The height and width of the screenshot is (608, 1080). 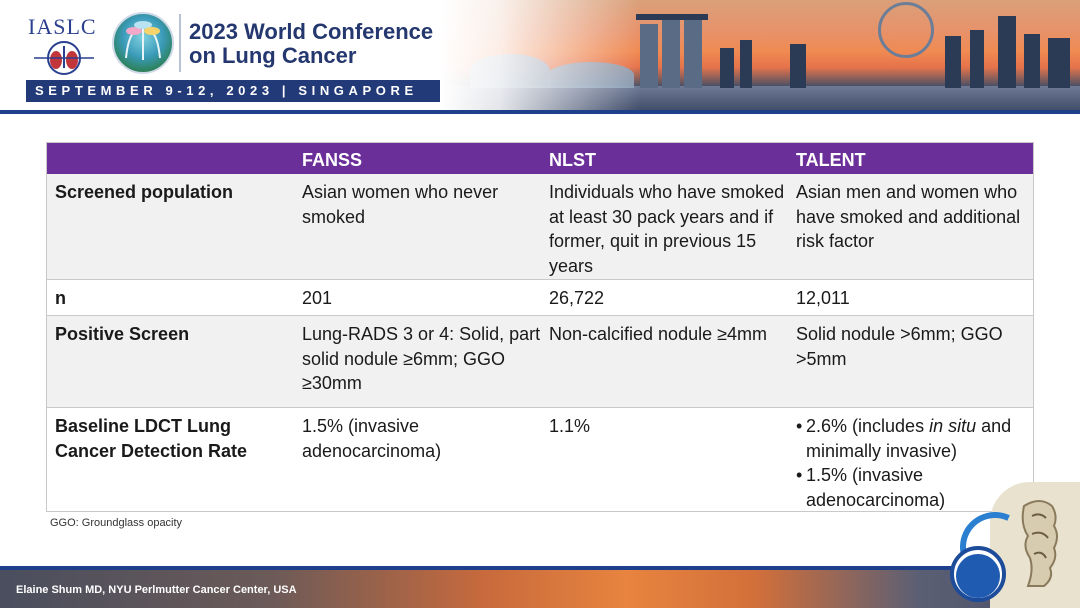 What do you see at coordinates (540, 158) in the screenshot?
I see `table-header-row: FANSS NLST TALENT` at bounding box center [540, 158].